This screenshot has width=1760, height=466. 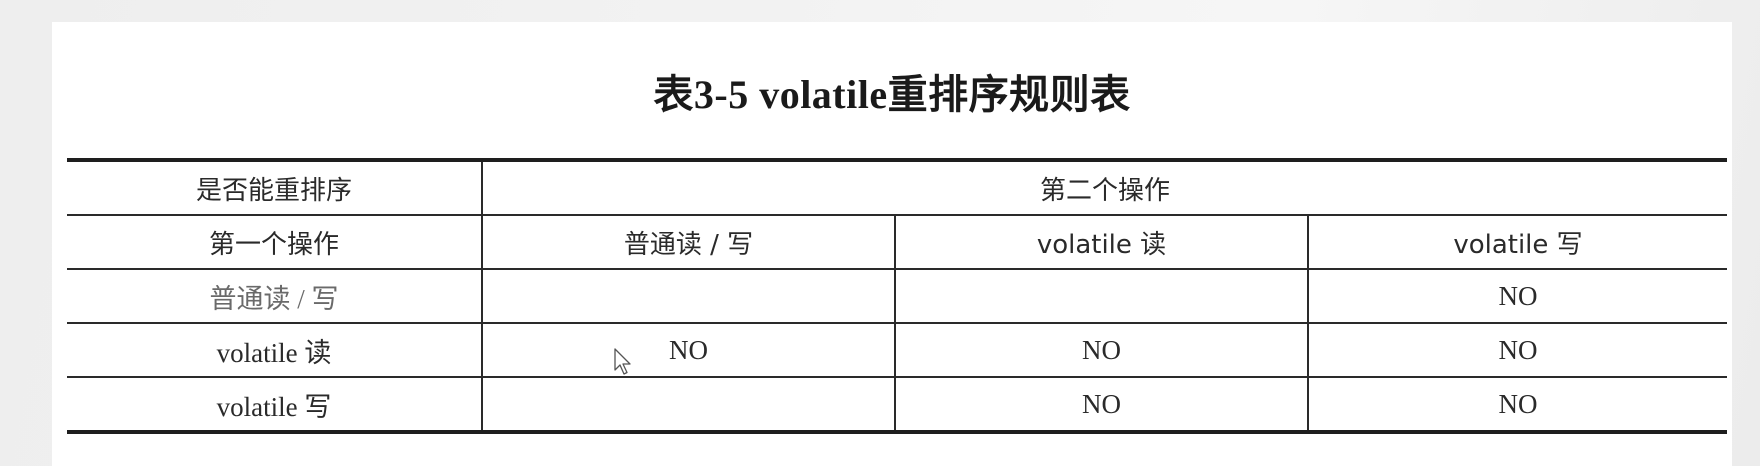 I want to click on column-header: 普通读 / 写, so click(x=688, y=241).